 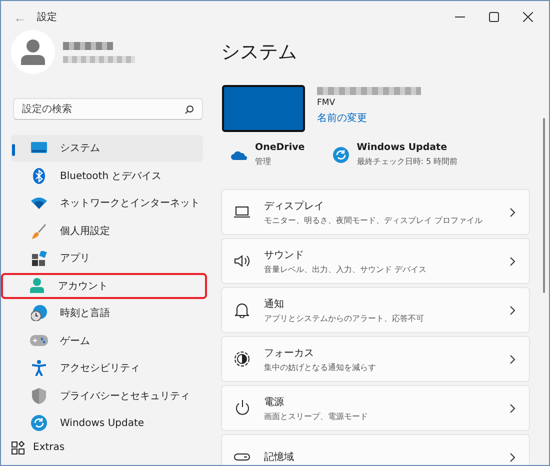 What do you see at coordinates (39, 340) in the screenshot?
I see `gamepad-icon` at bounding box center [39, 340].